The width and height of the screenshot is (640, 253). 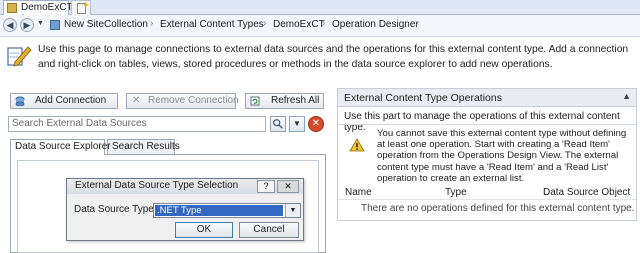 What do you see at coordinates (269, 230) in the screenshot?
I see `cancel-button: Cancel` at bounding box center [269, 230].